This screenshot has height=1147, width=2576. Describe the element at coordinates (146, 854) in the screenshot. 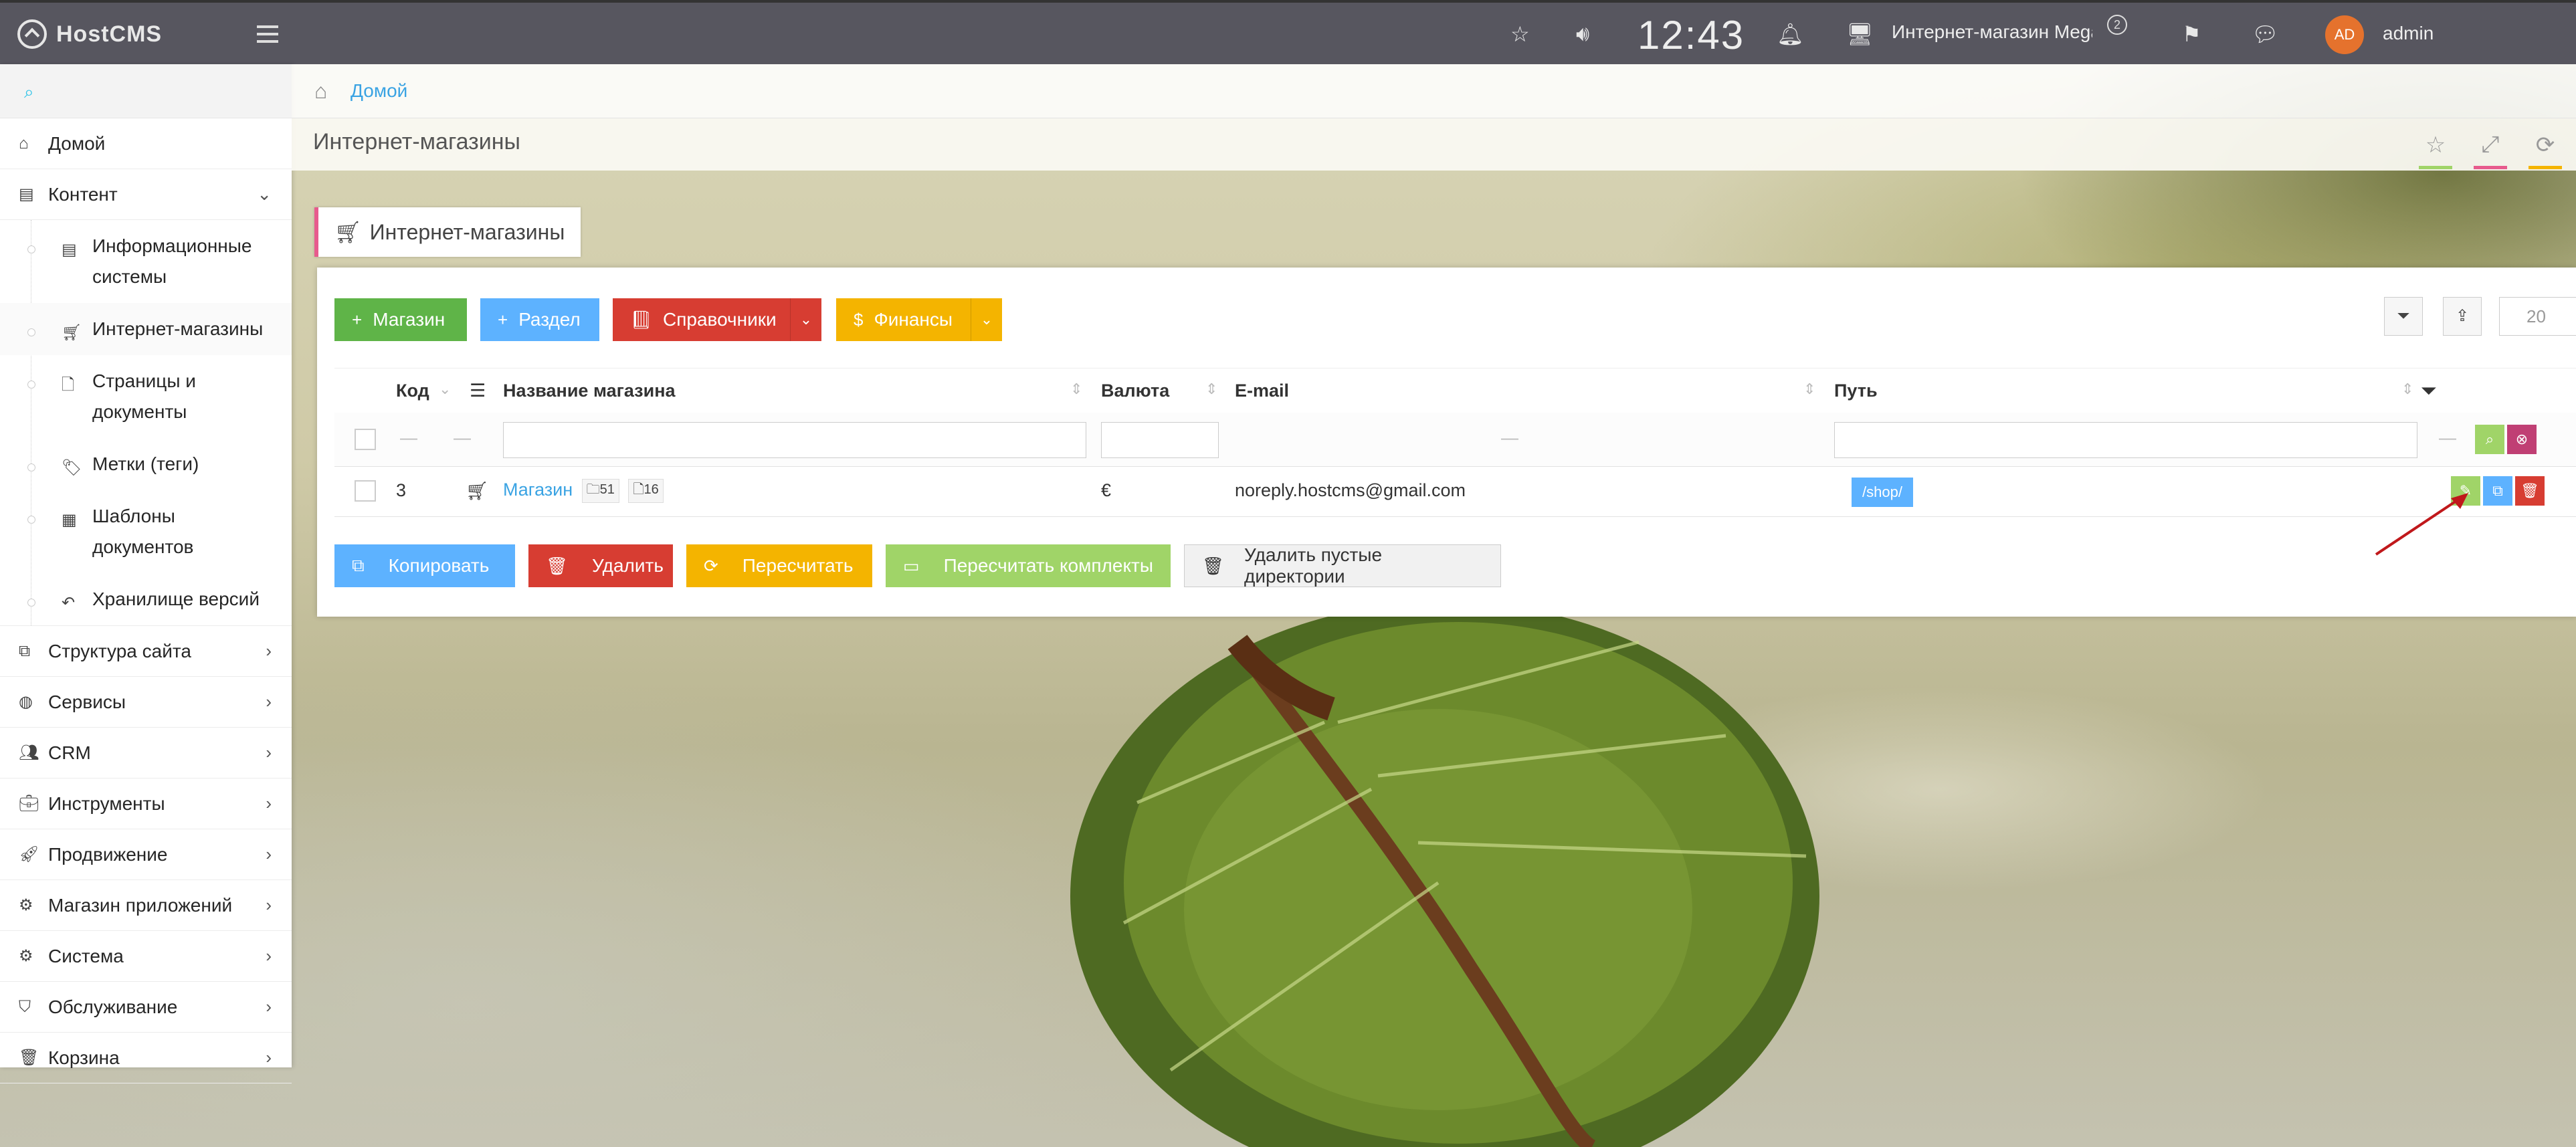

I see `sidebar-item-promotion: 🚀︎ Продвижение ›` at that location.